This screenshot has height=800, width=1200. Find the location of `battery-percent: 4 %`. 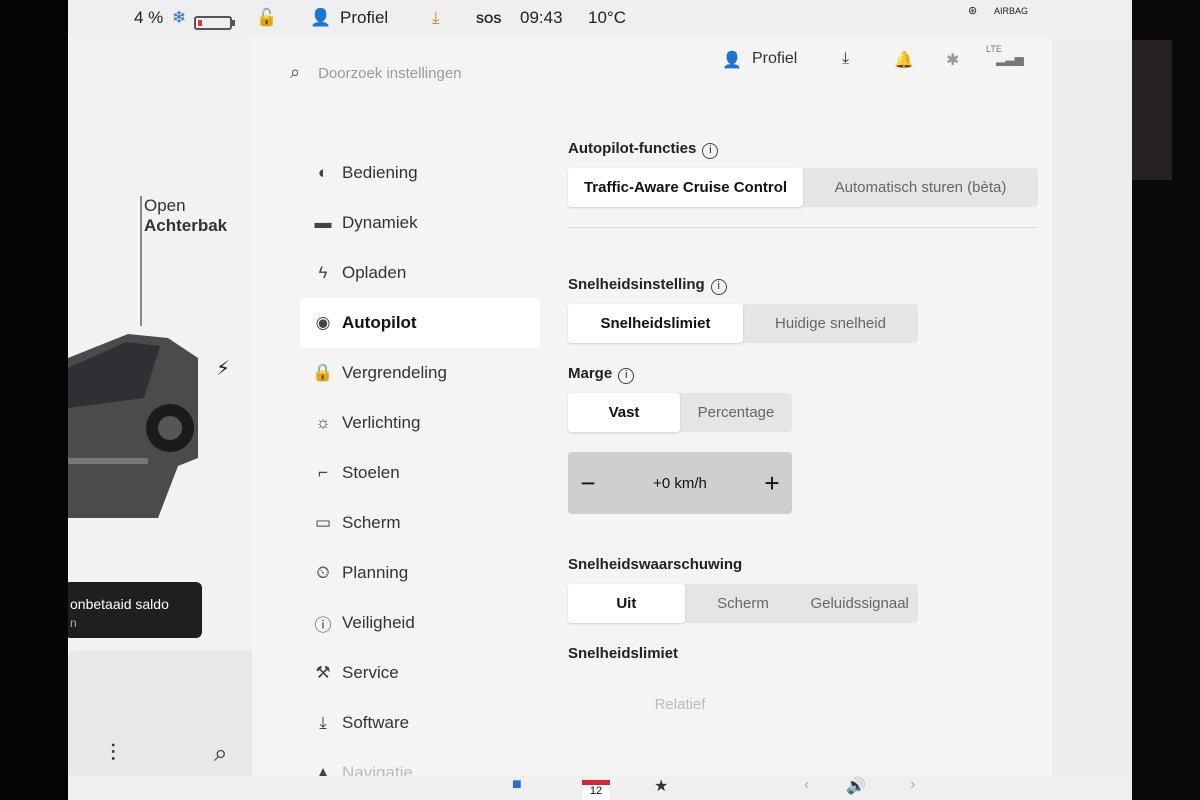

battery-percent: 4 % is located at coordinates (149, 17).